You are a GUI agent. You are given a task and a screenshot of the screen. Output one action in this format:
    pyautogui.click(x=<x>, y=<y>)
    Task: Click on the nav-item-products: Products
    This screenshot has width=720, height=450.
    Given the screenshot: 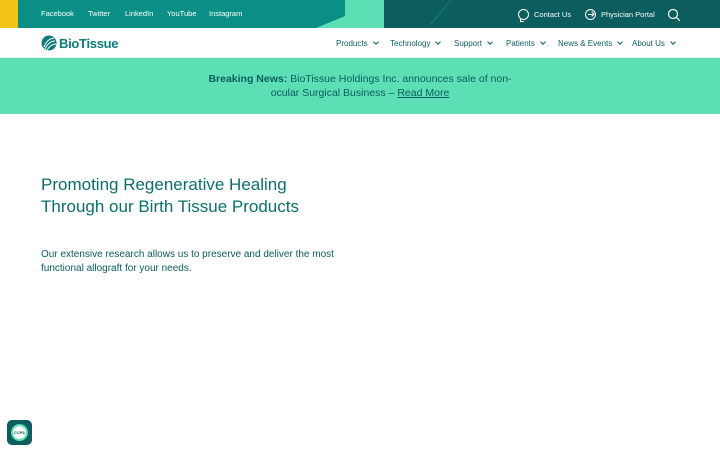 What is the action you would take?
    pyautogui.click(x=357, y=43)
    